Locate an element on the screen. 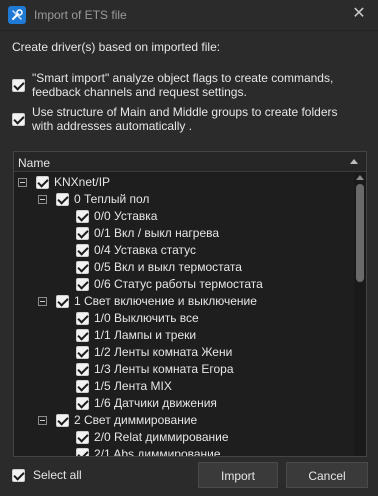 The image size is (378, 496). close-icon: ✕ is located at coordinates (359, 14).